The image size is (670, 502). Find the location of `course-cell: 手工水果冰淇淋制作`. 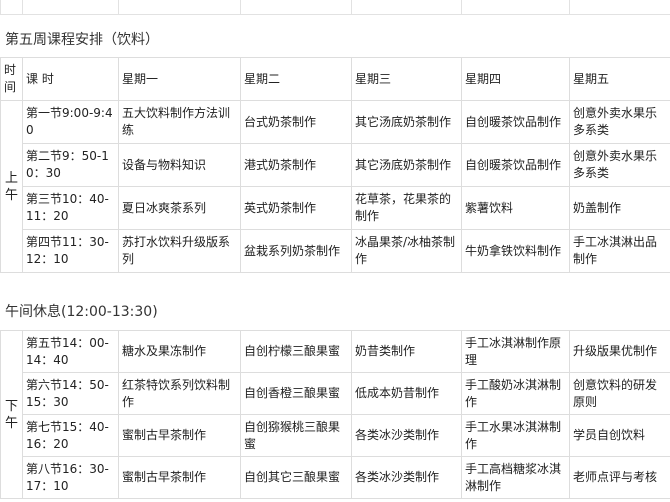

course-cell: 手工水果冰淇淋制作 is located at coordinates (515, 435).